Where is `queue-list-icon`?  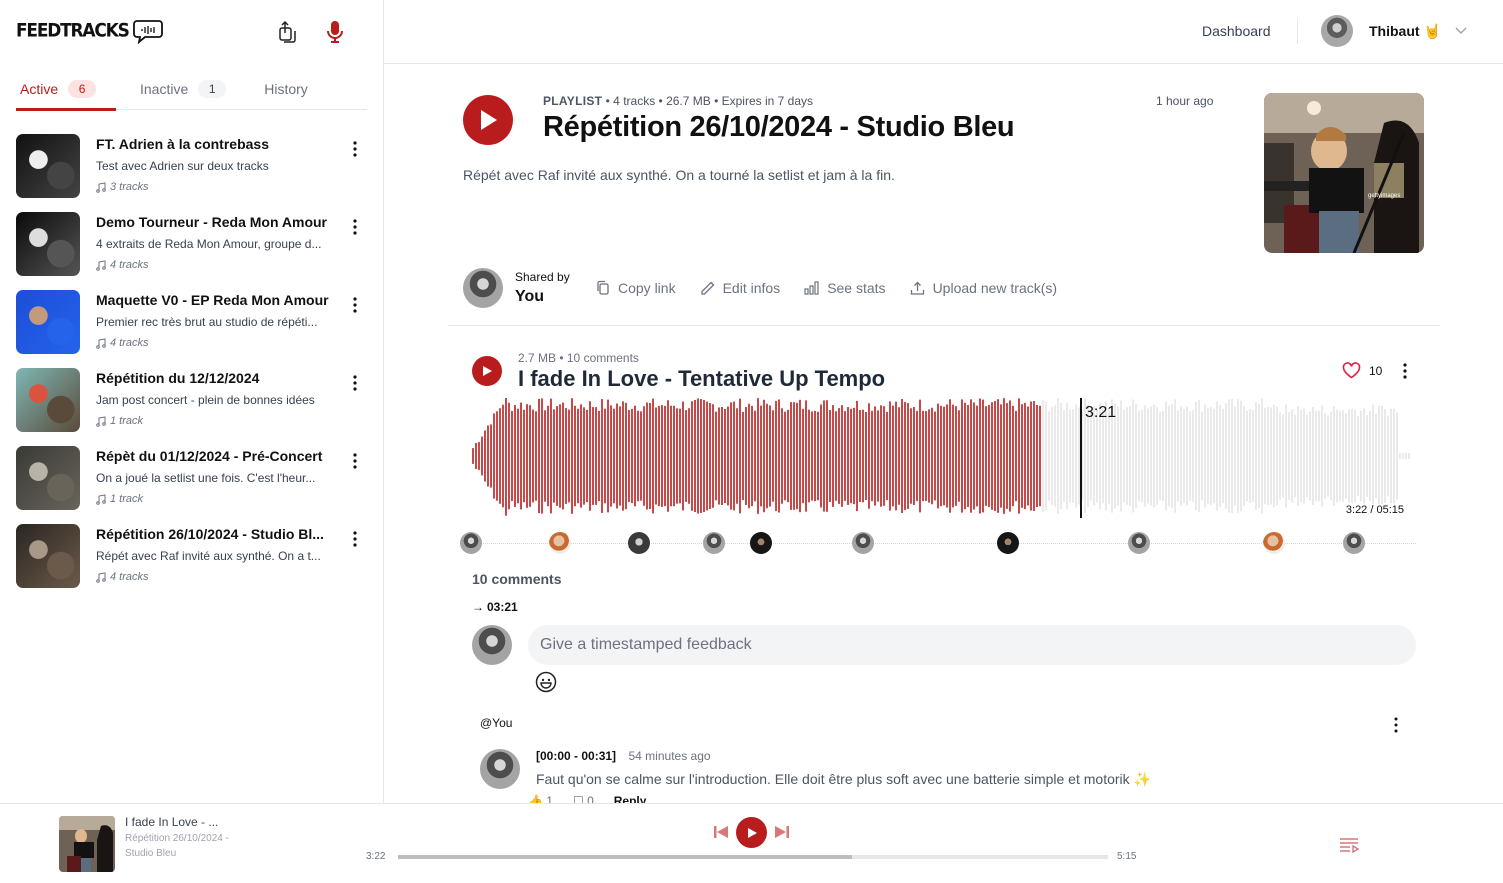 queue-list-icon is located at coordinates (1349, 845).